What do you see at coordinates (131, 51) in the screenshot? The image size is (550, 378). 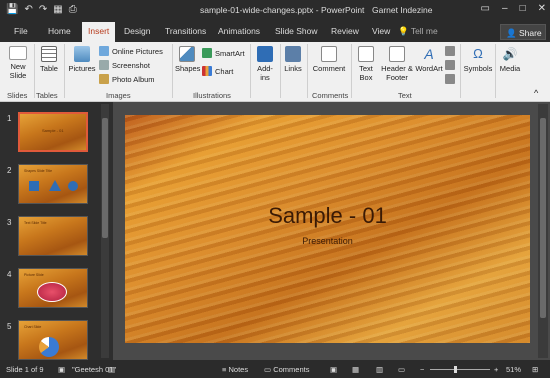 I see `online-pictures-button: Online Pictures` at bounding box center [131, 51].